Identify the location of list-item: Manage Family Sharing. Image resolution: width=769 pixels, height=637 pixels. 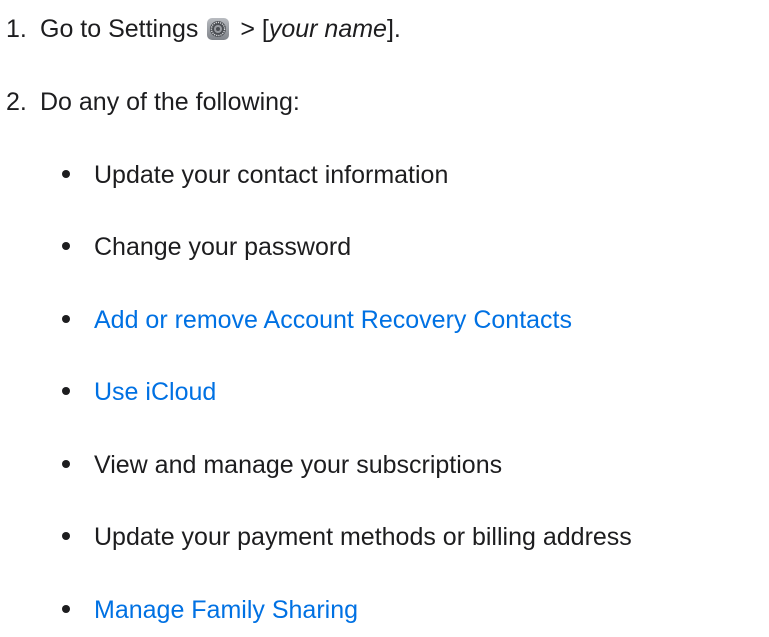
(210, 610).